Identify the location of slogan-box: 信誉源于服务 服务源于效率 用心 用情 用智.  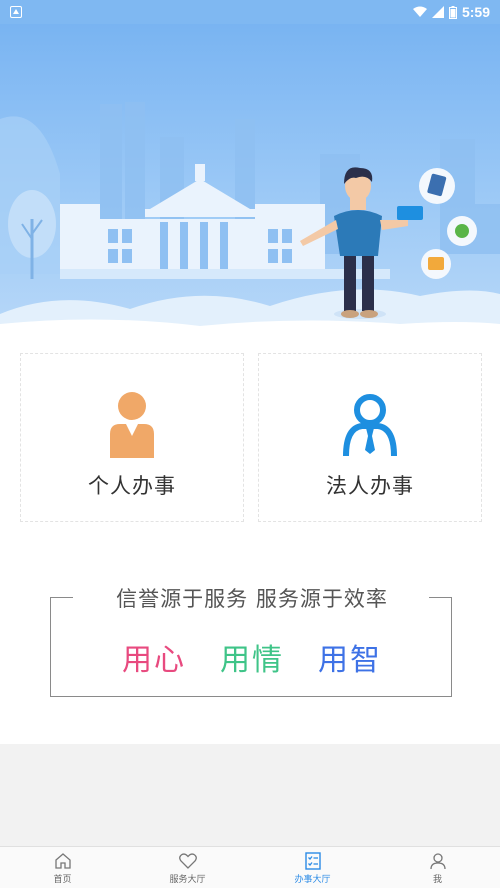
(251, 642).